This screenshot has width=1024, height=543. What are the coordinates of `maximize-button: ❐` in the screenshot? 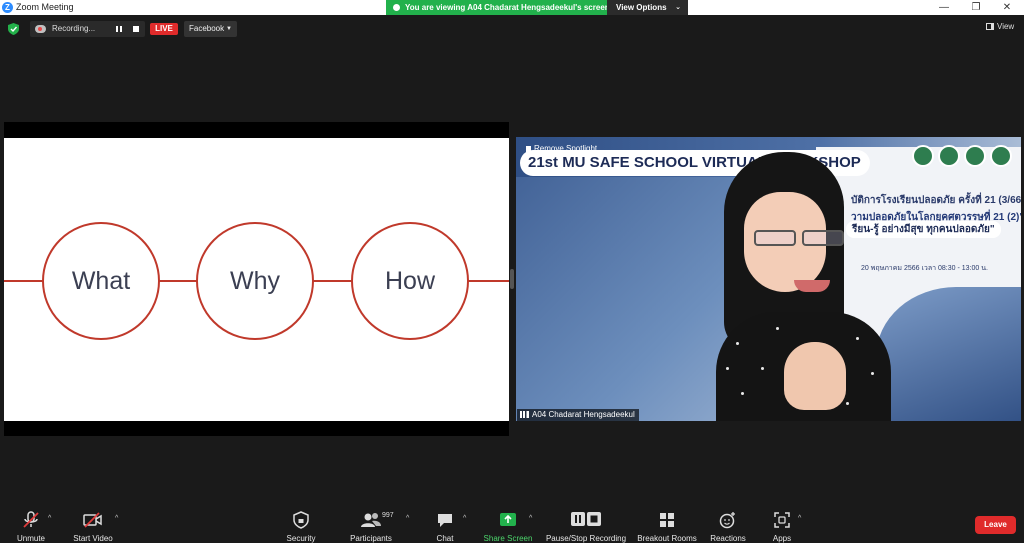 It's located at (976, 7).